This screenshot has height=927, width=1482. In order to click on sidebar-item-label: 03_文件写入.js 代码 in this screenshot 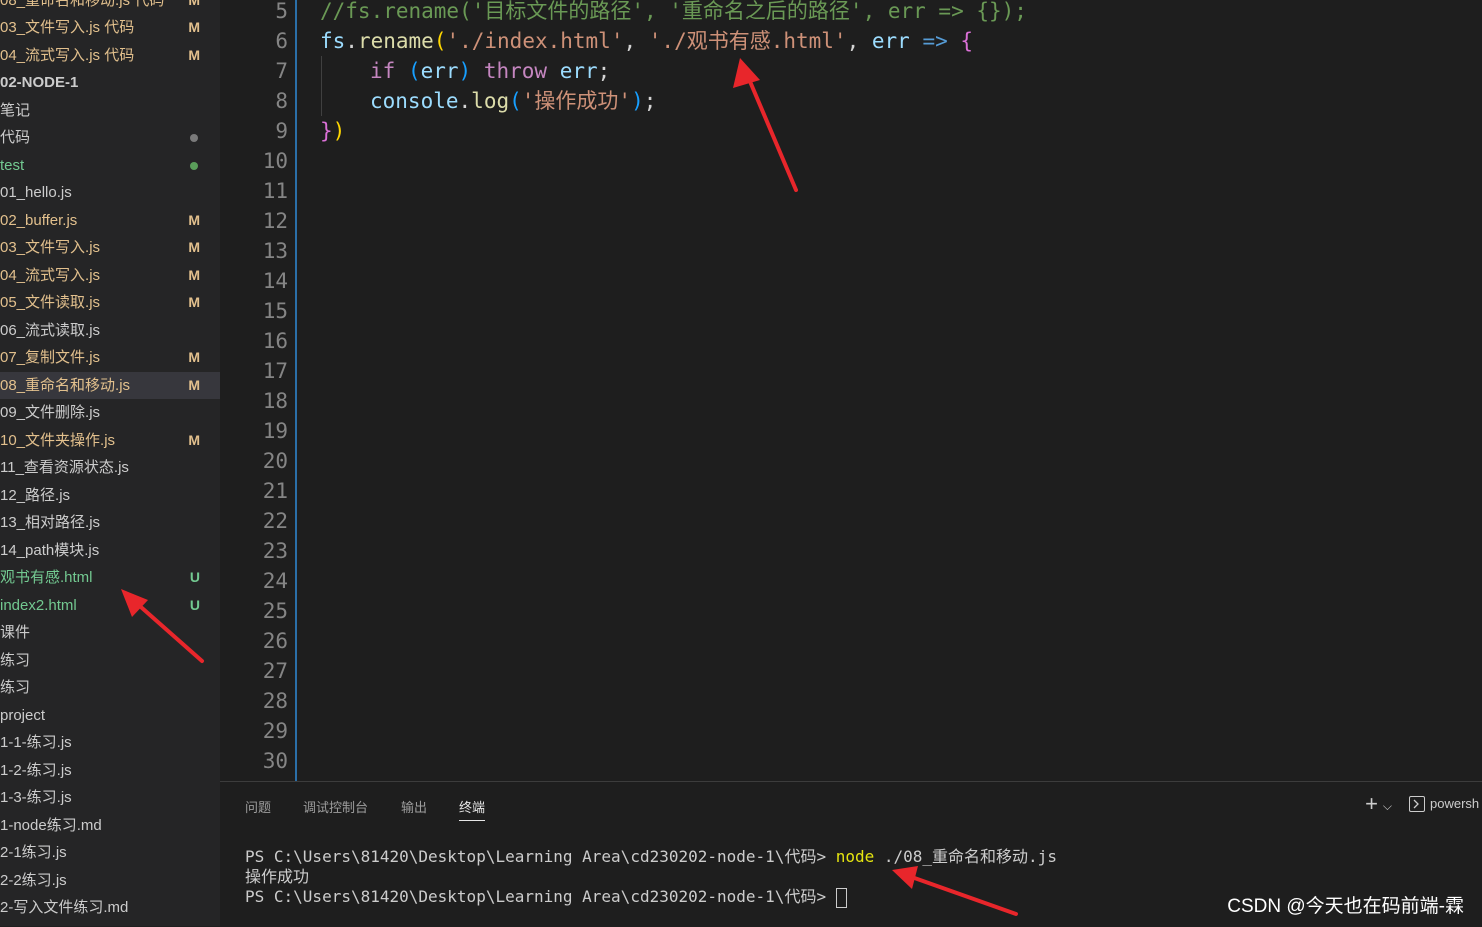, I will do `click(67, 27)`.